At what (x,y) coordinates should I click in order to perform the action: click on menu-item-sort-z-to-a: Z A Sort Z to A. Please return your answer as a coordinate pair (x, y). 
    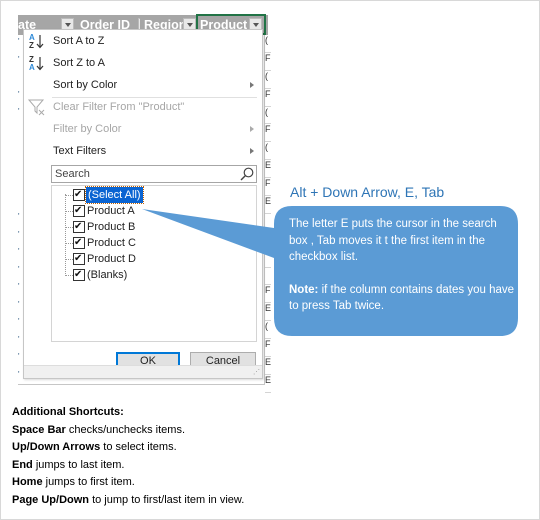
    Looking at the image, I should click on (143, 63).